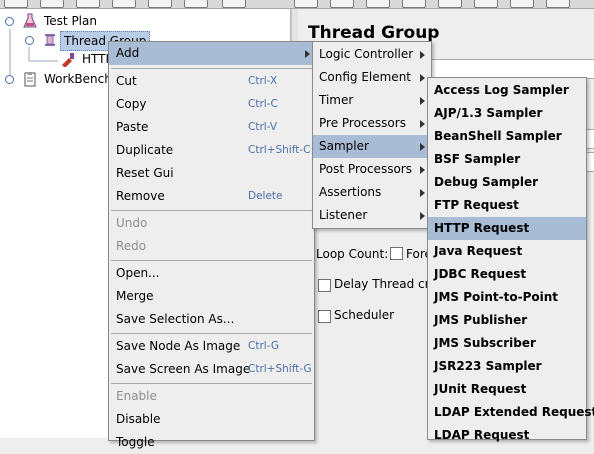 Image resolution: width=594 pixels, height=454 pixels. What do you see at coordinates (507, 389) in the screenshot?
I see `sampler-item: JUnit Request` at bounding box center [507, 389].